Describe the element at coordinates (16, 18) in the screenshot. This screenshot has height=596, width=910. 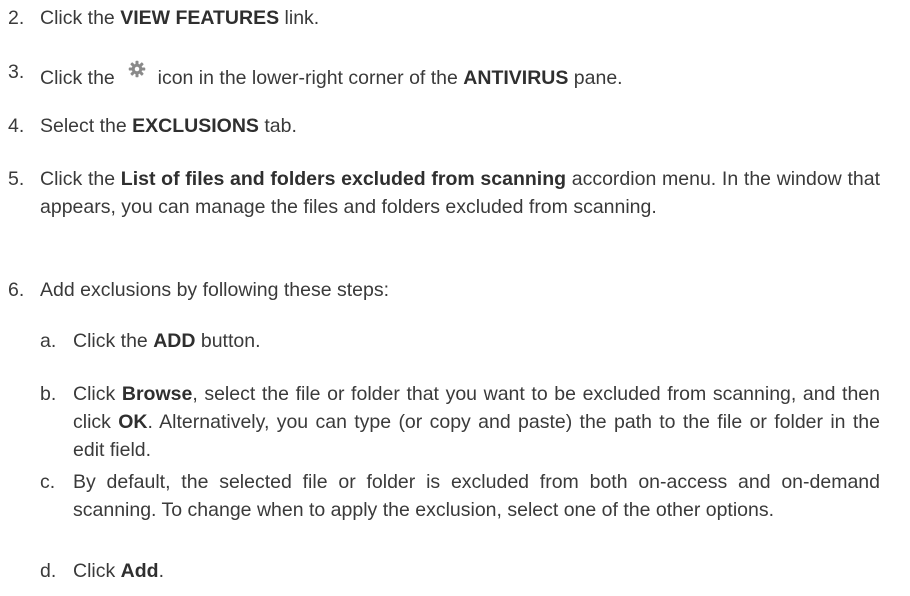
I see `step-number: 2.` at that location.